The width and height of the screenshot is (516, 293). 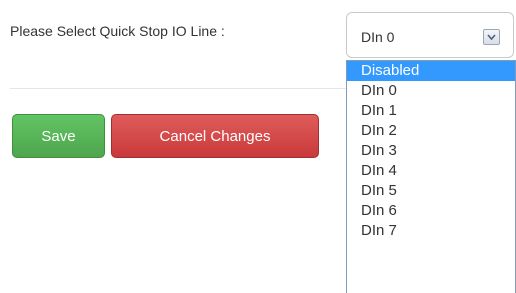 What do you see at coordinates (58, 136) in the screenshot?
I see `save-button: Save` at bounding box center [58, 136].